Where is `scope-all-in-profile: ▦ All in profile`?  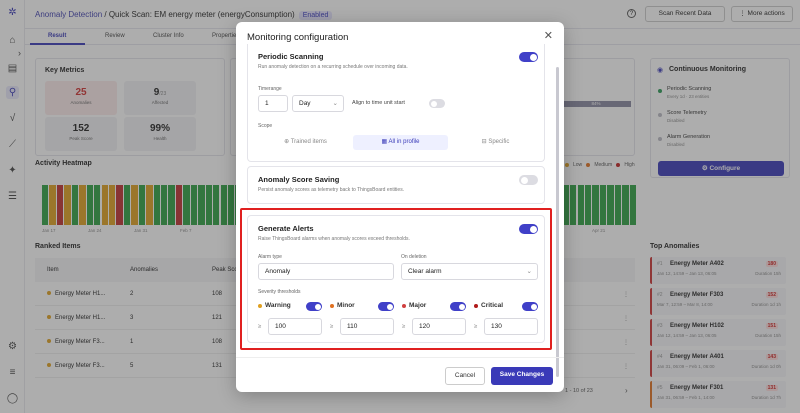 scope-all-in-profile: ▦ All in profile is located at coordinates (400, 142).